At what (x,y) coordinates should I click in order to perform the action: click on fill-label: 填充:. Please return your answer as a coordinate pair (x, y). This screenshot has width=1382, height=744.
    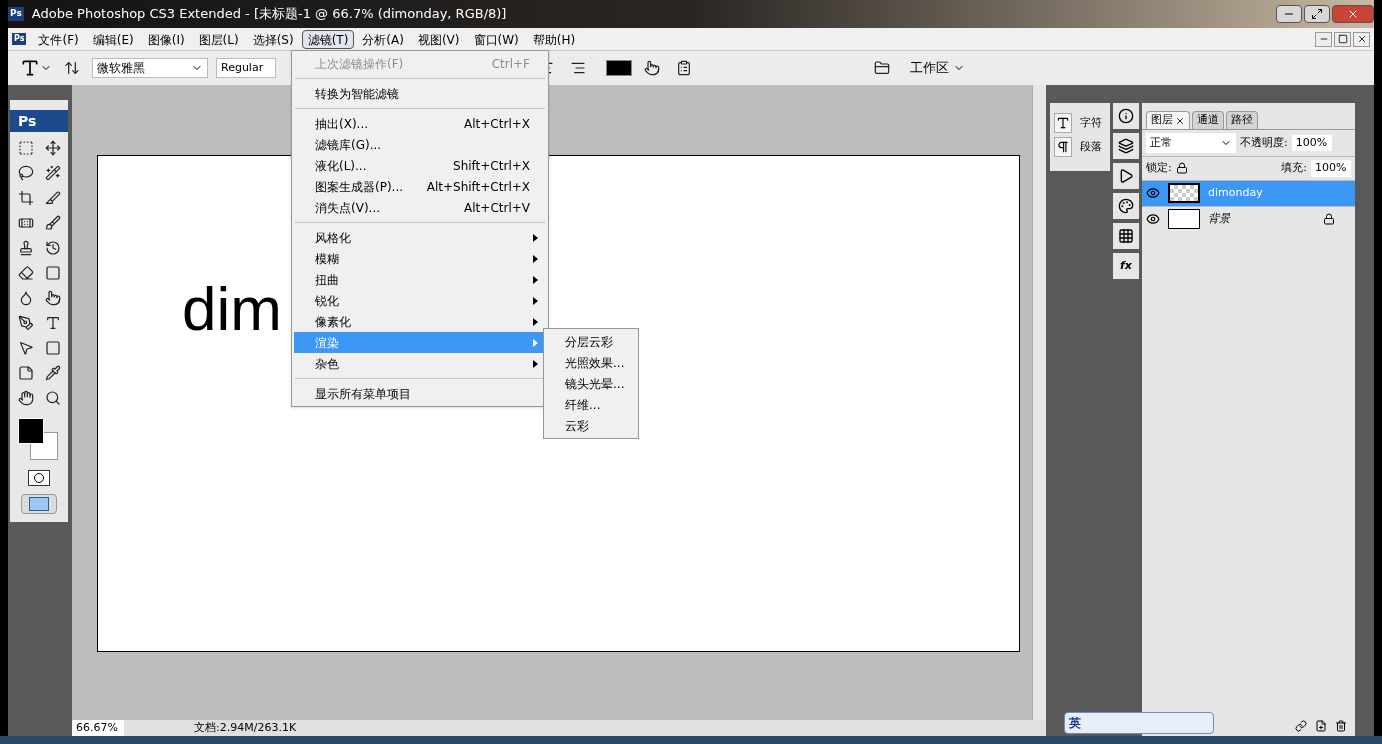
    Looking at the image, I should click on (1294, 168).